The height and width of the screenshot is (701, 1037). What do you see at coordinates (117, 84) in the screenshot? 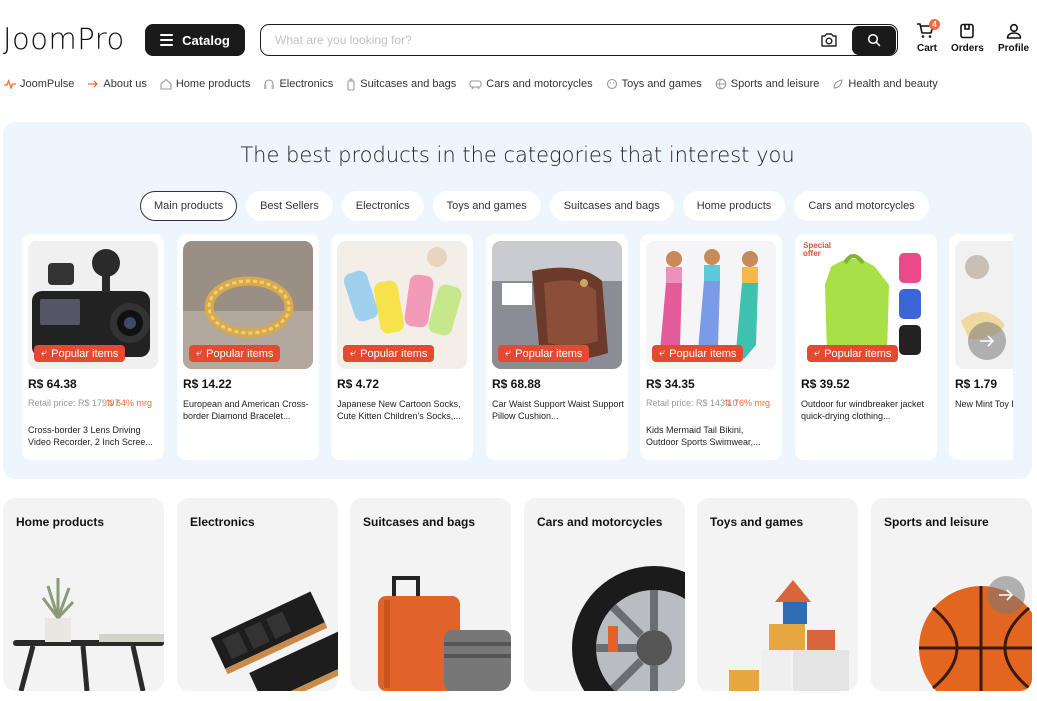
I see `nav-item-about-us: About us` at bounding box center [117, 84].